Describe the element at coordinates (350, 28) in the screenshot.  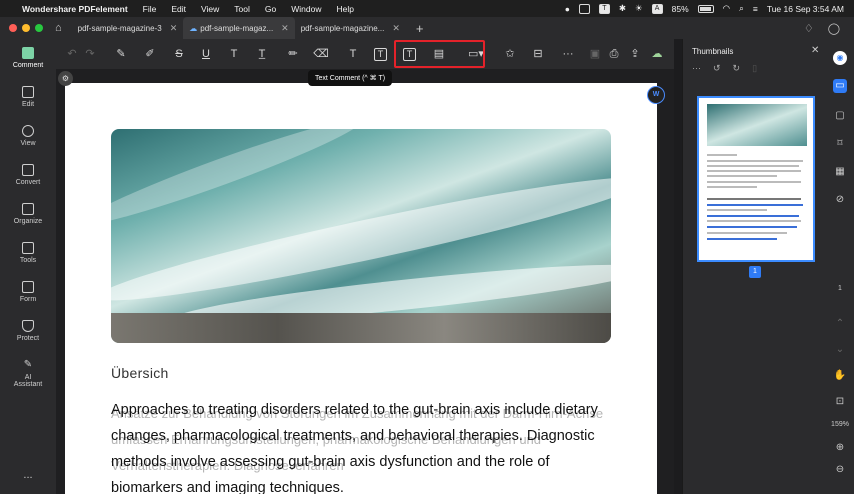
I see `tab-document-3: pdf-sample-magazine... ✕` at that location.